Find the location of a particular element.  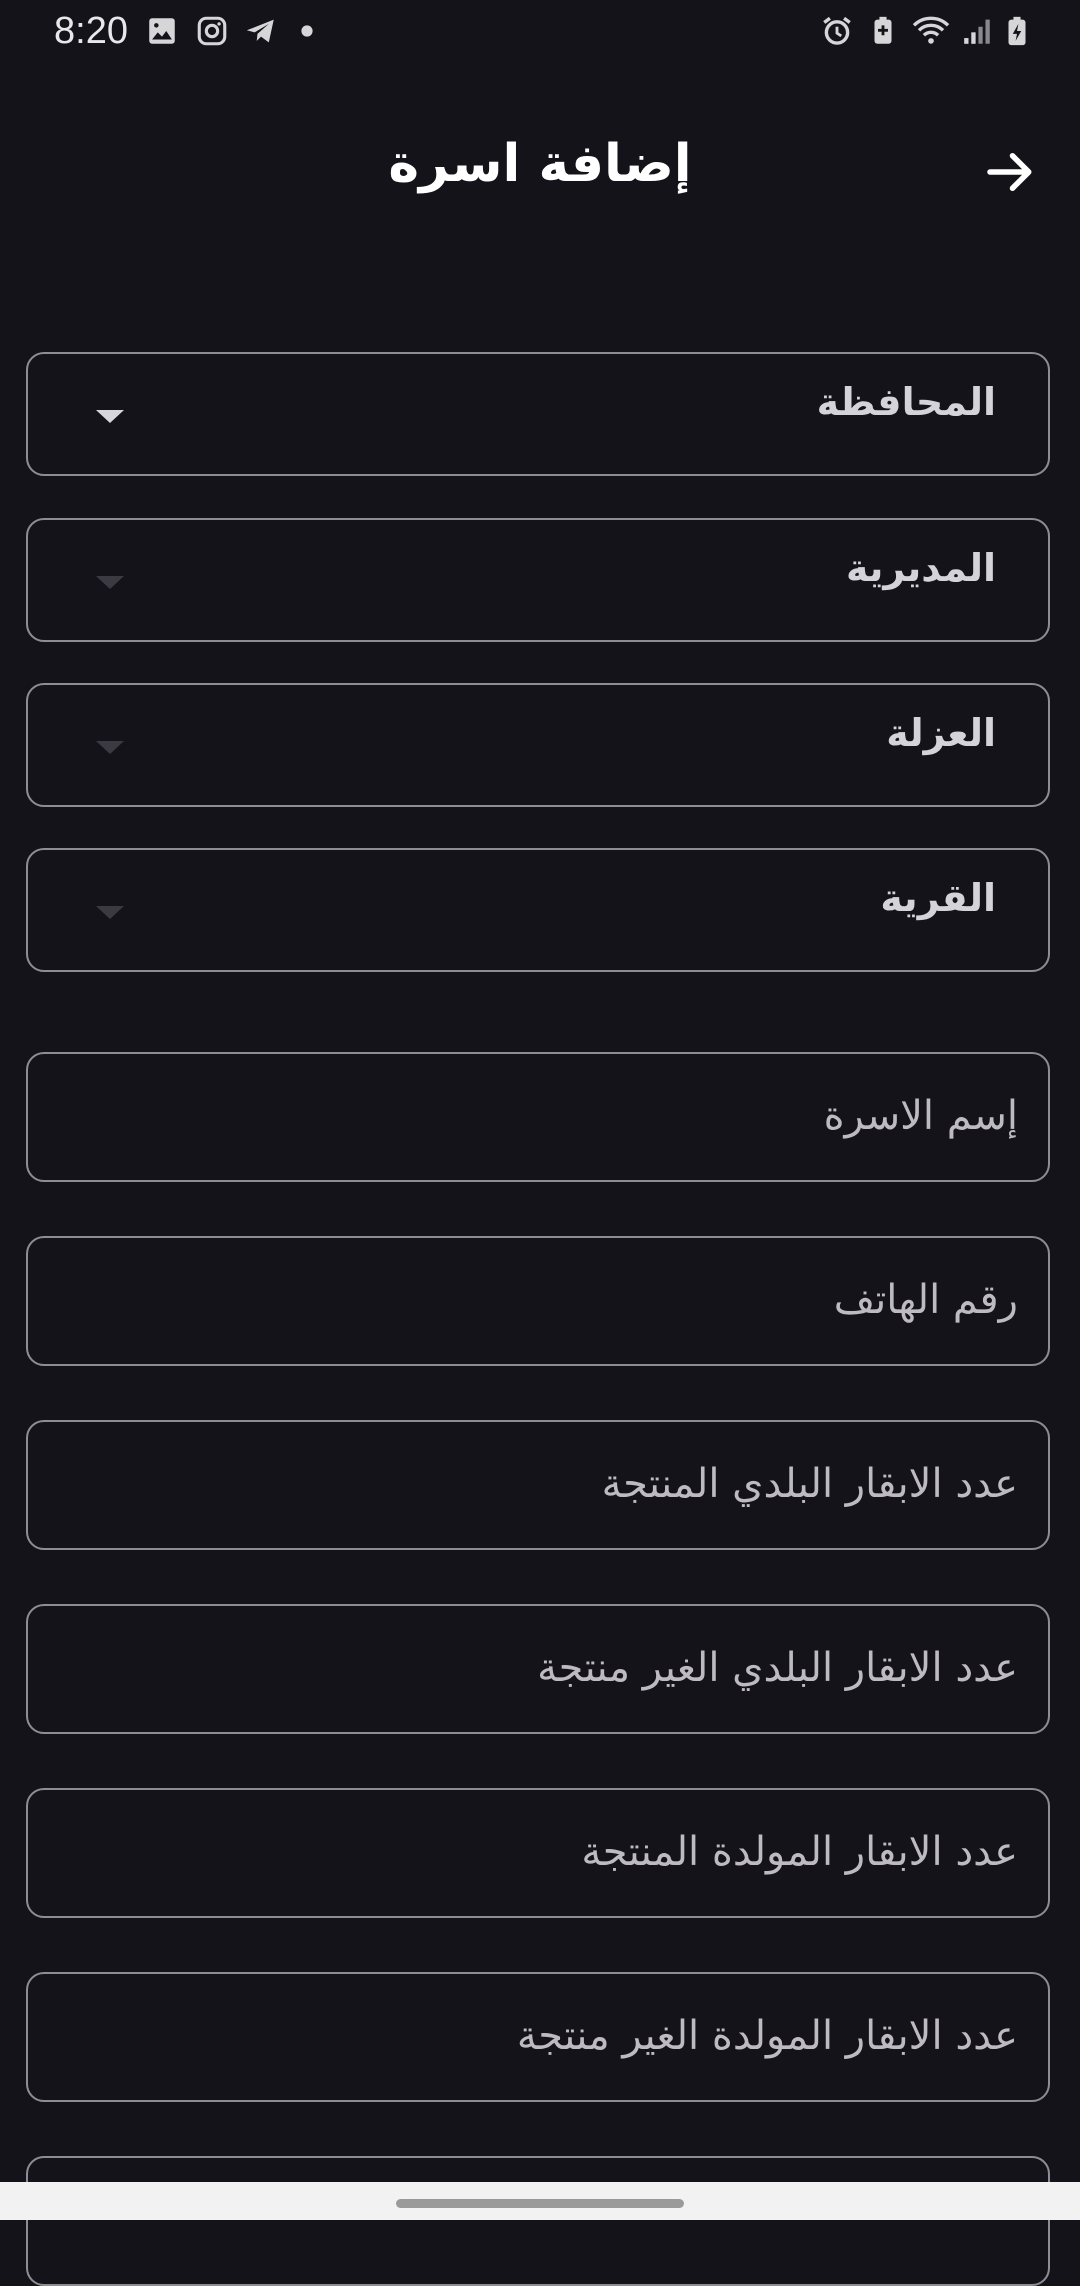

status-bar: 8:20 is located at coordinates (540, 33).